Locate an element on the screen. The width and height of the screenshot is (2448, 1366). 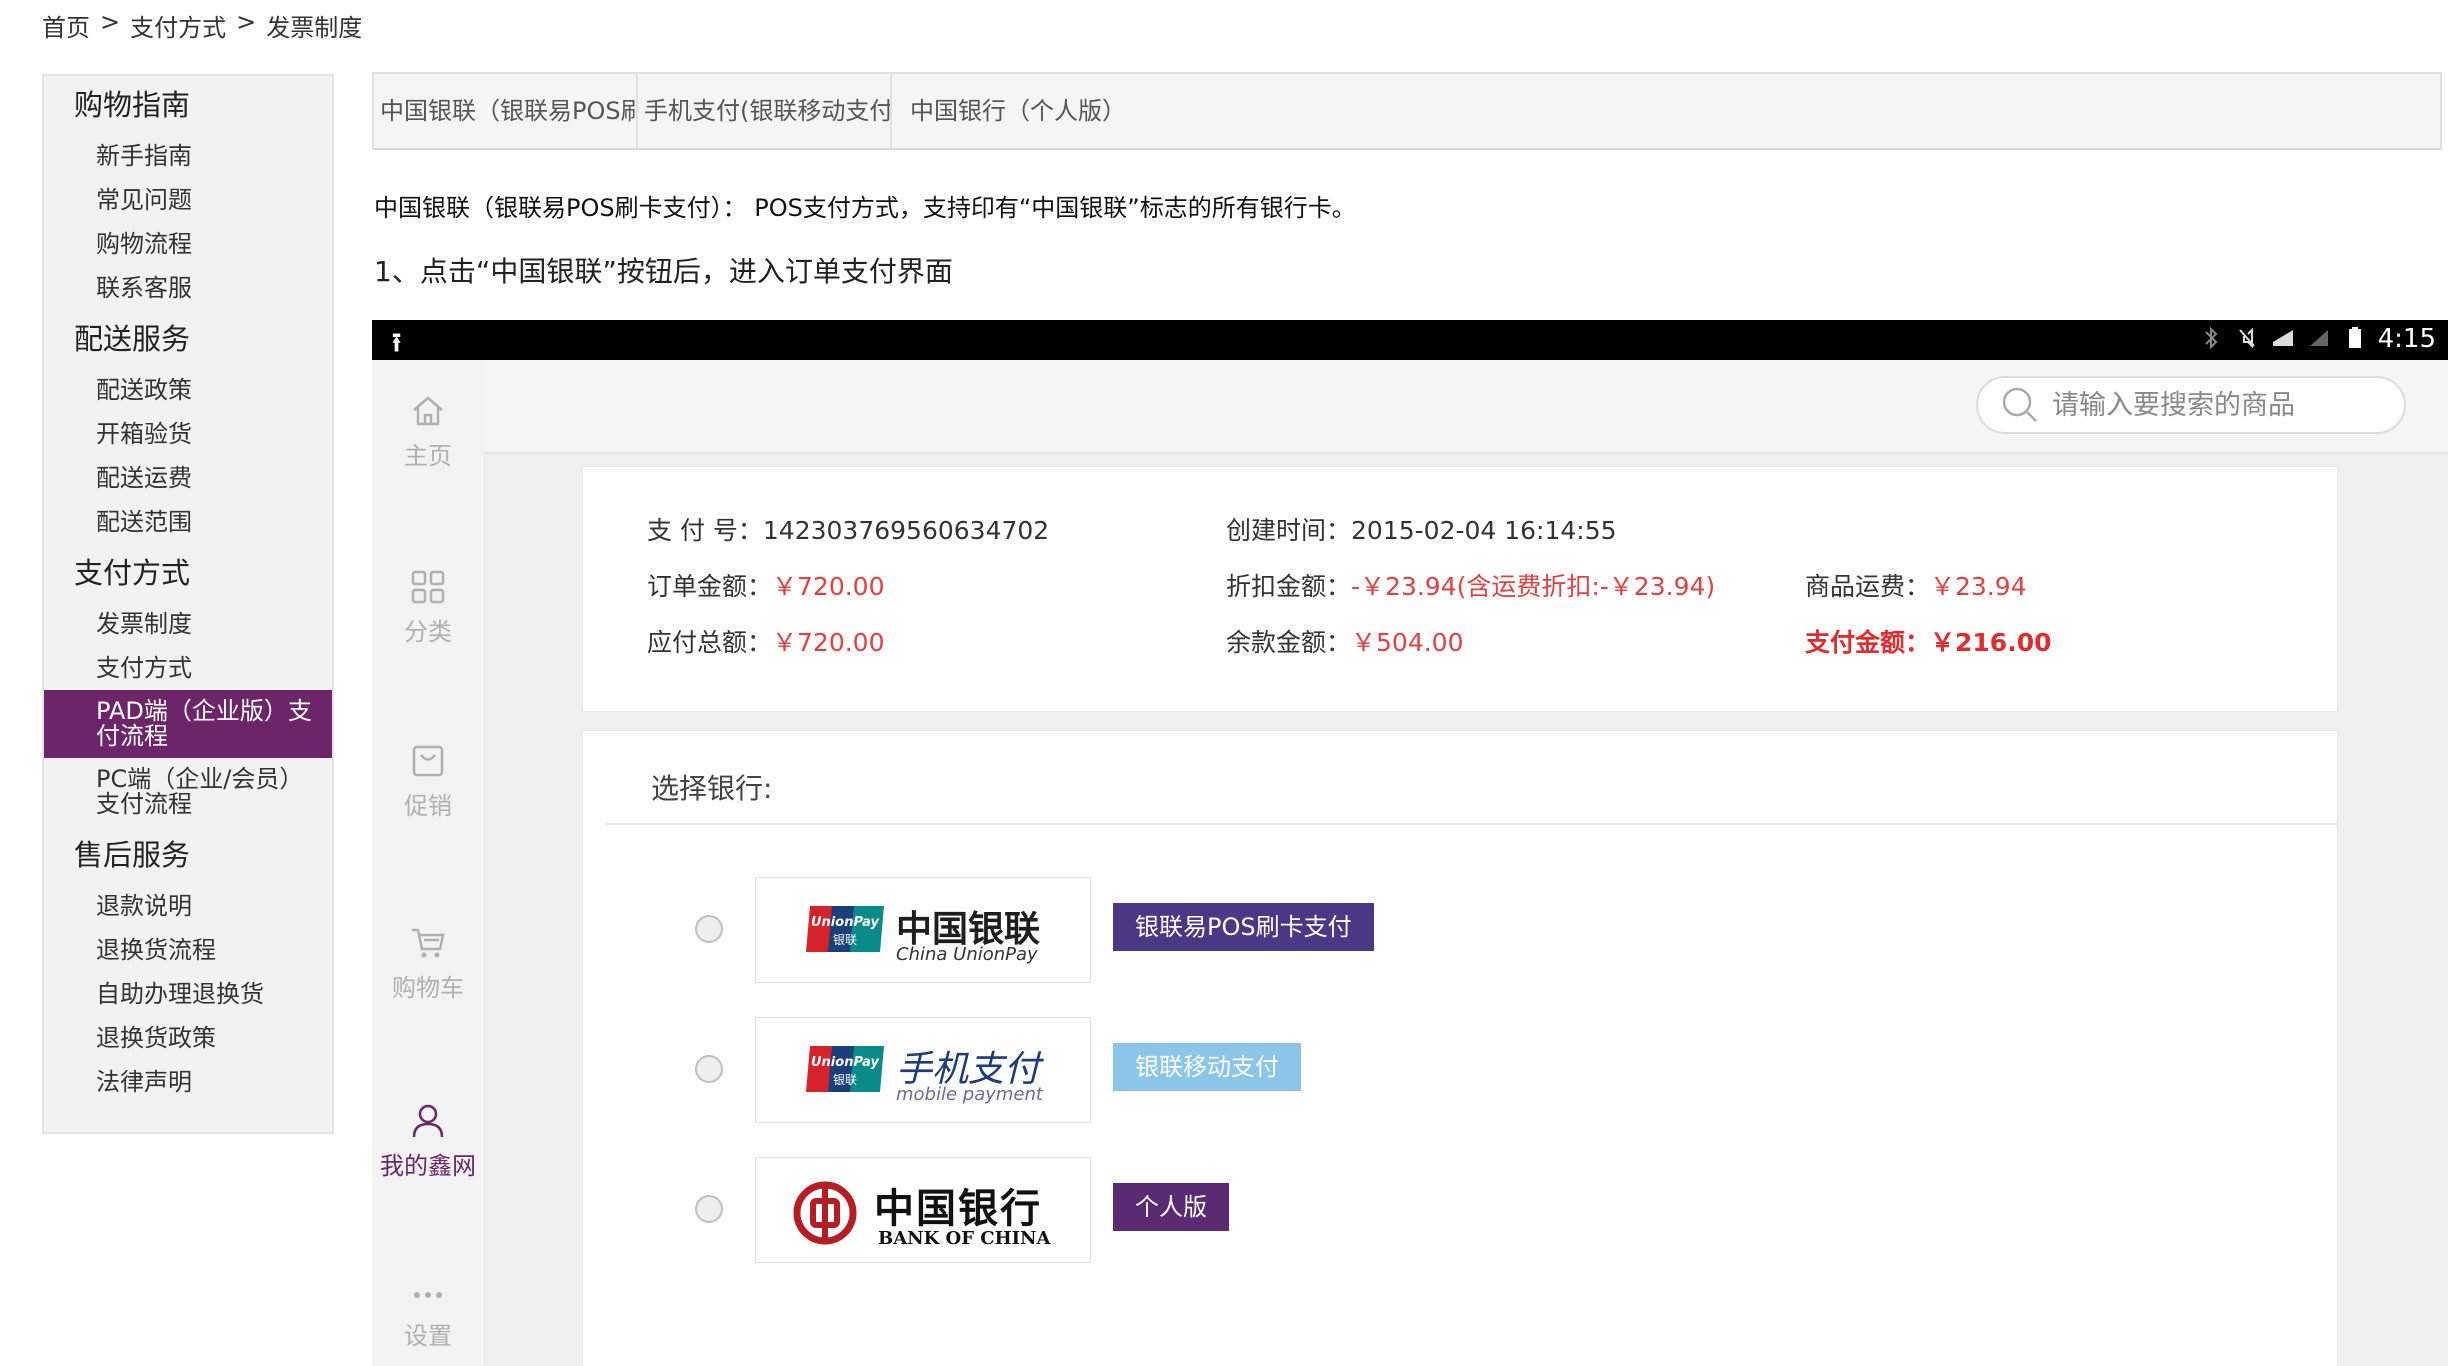
status-time: 4:15 is located at coordinates (2406, 339).